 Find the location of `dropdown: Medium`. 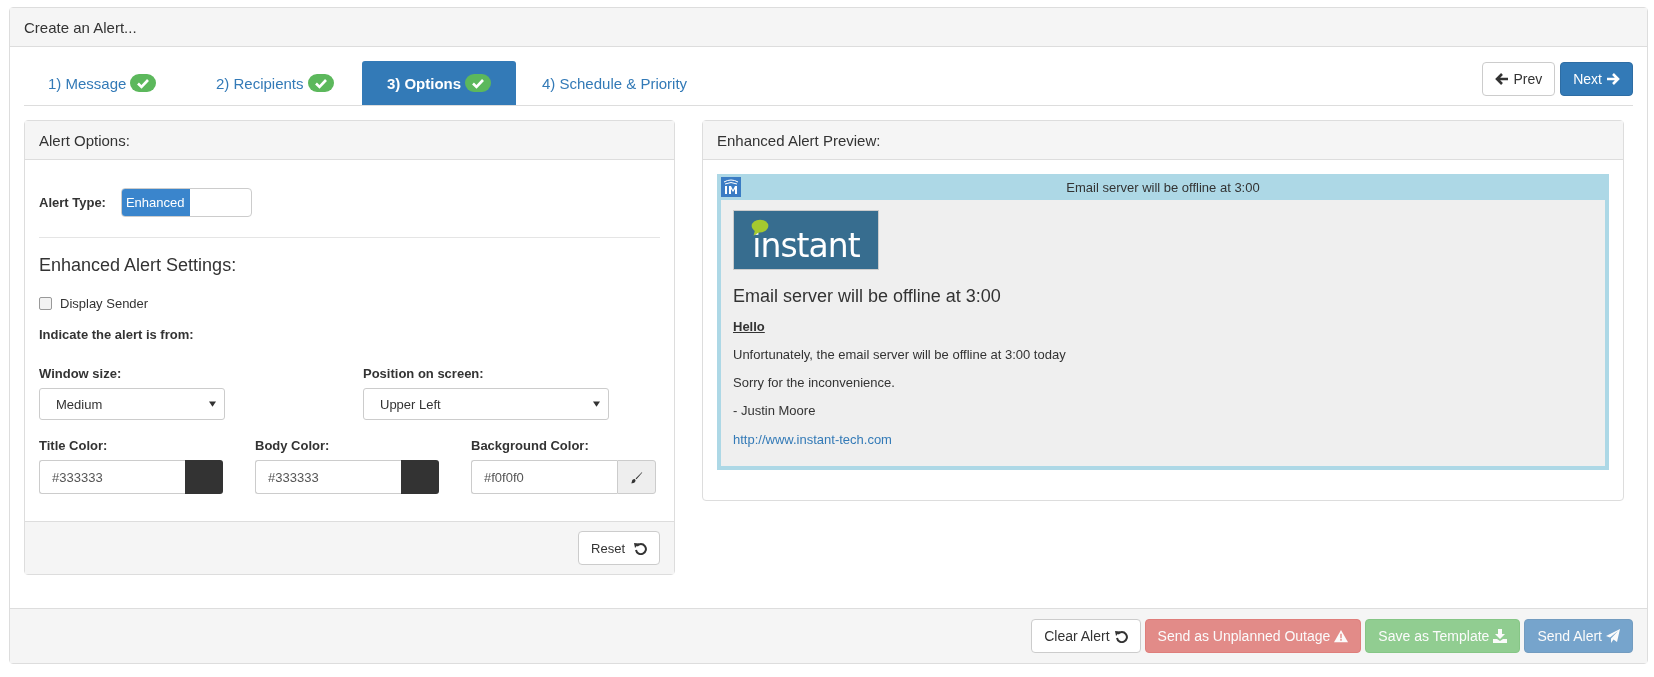

dropdown: Medium is located at coordinates (132, 404).